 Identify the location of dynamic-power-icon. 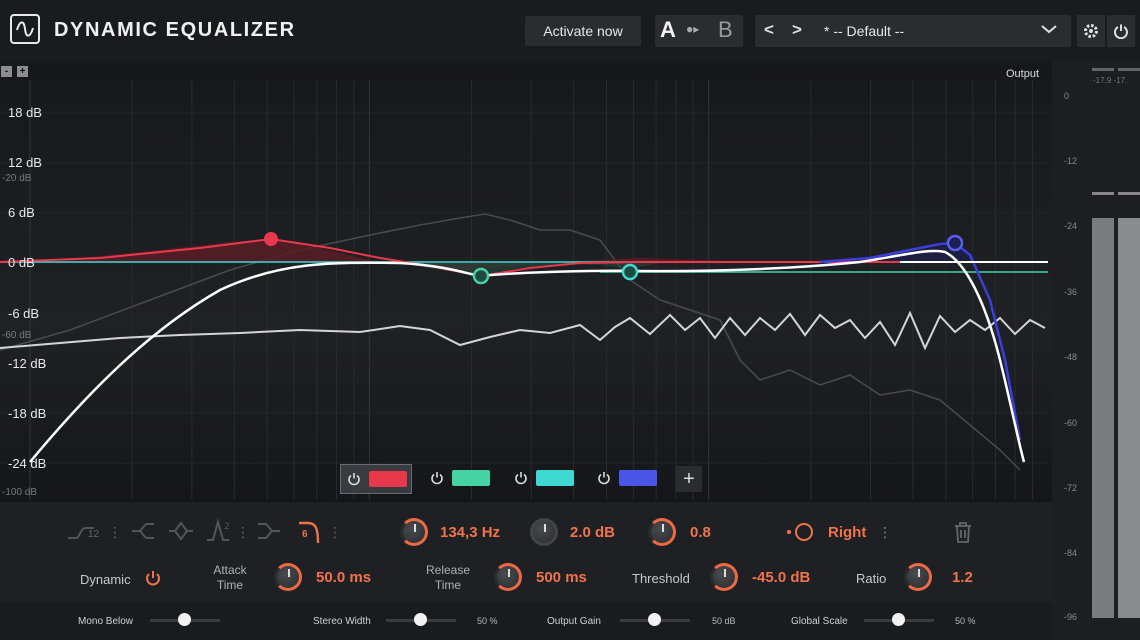
(153, 580).